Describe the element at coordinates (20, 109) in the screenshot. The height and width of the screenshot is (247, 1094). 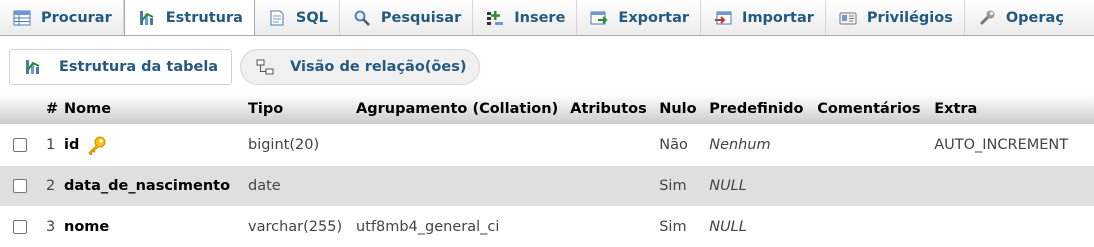
I see `header-checkbox-col` at that location.